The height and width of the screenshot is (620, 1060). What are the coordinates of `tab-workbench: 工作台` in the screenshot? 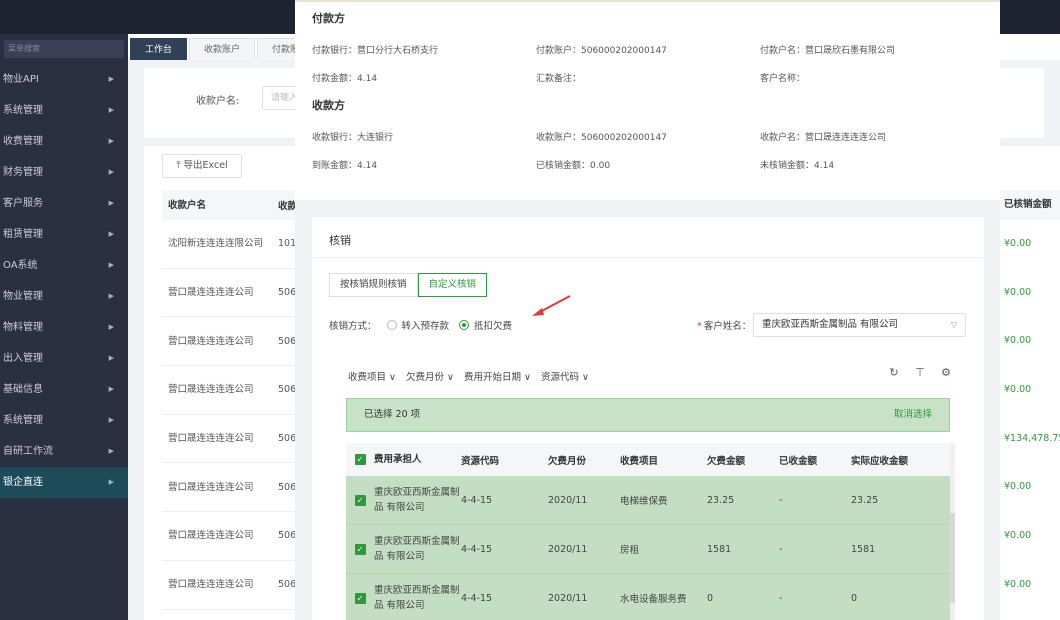 It's located at (159, 49).